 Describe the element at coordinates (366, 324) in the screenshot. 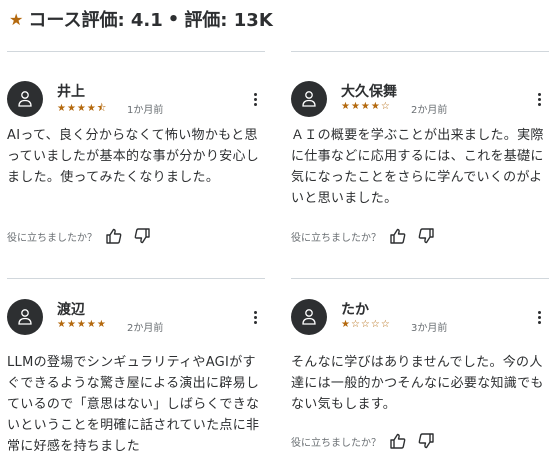

I see `star-rating: ★☆☆☆☆` at that location.